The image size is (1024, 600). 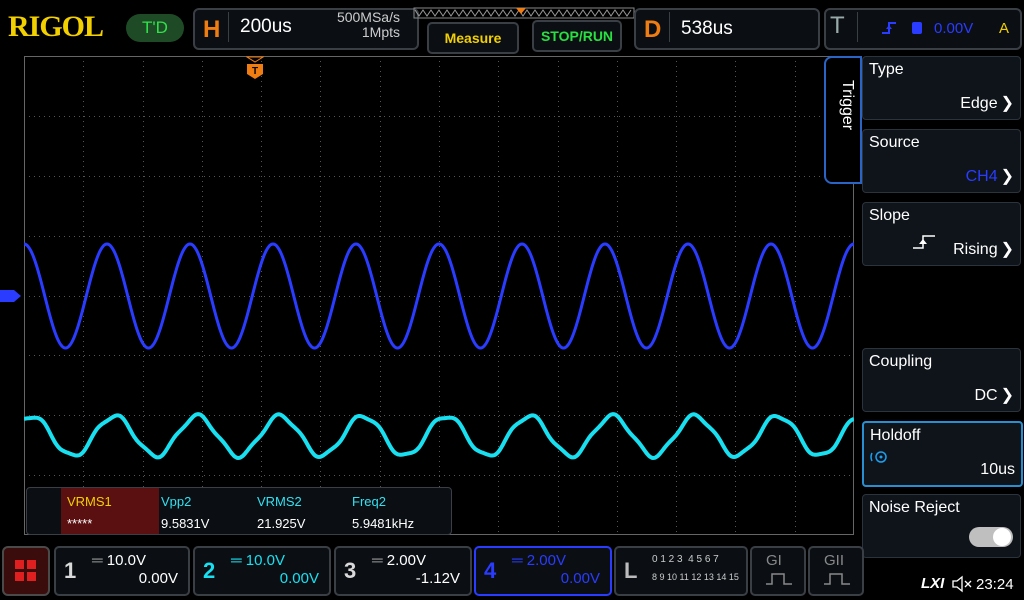 What do you see at coordinates (941, 161) in the screenshot?
I see `trigger-source-item: Source CH4 ❯` at bounding box center [941, 161].